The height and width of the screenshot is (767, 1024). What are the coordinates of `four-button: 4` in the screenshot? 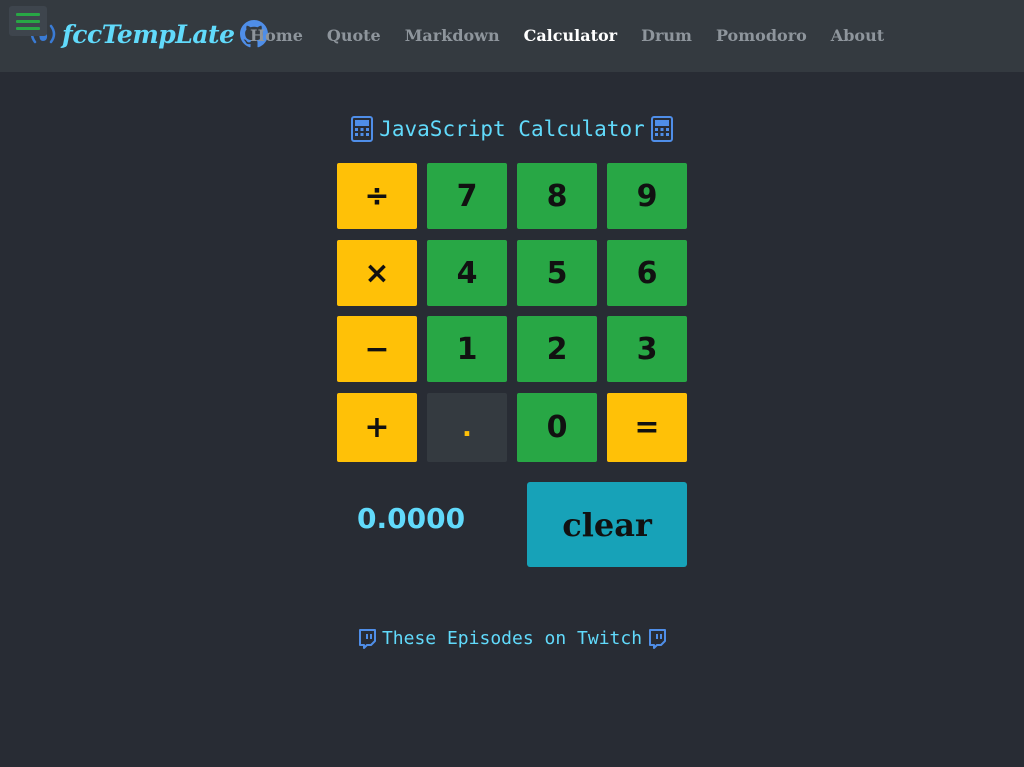 It's located at (467, 273).